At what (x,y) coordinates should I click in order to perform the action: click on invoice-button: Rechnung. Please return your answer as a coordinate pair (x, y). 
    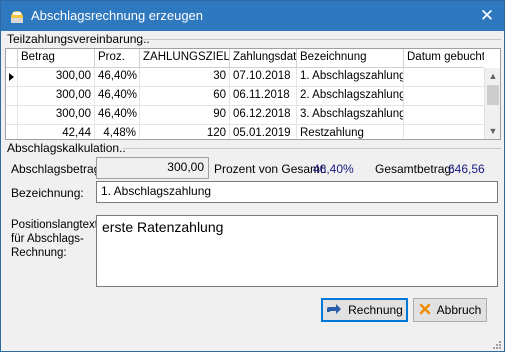
    Looking at the image, I should click on (364, 310).